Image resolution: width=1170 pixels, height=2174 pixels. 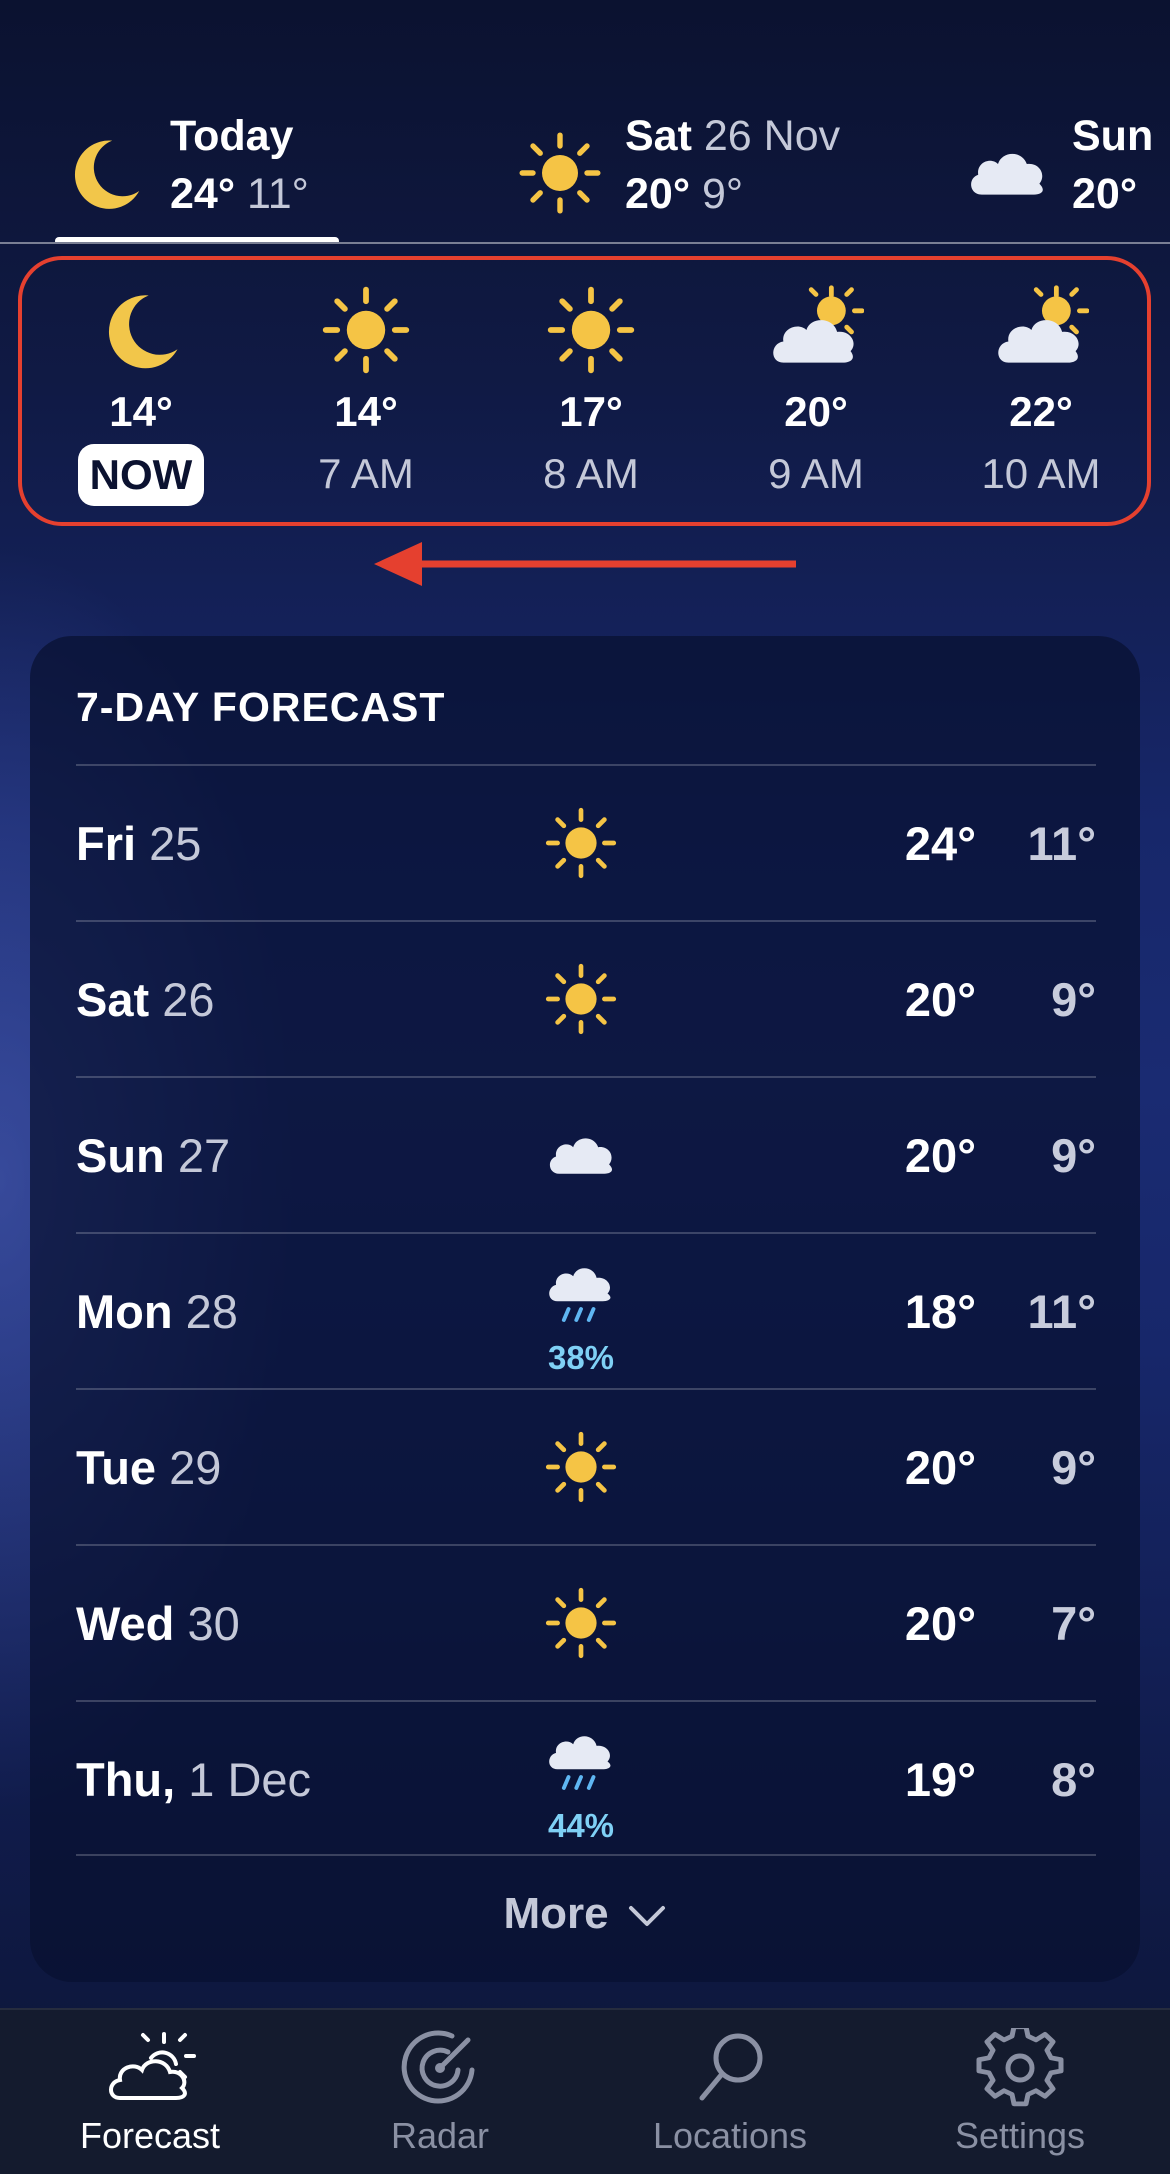 I want to click on row-day: Sun, so click(x=120, y=1155).